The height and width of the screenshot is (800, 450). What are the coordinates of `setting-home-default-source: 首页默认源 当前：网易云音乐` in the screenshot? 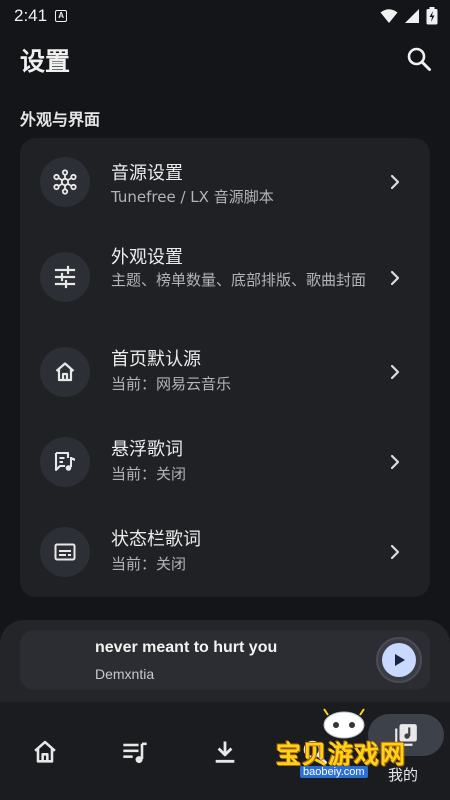 It's located at (225, 373).